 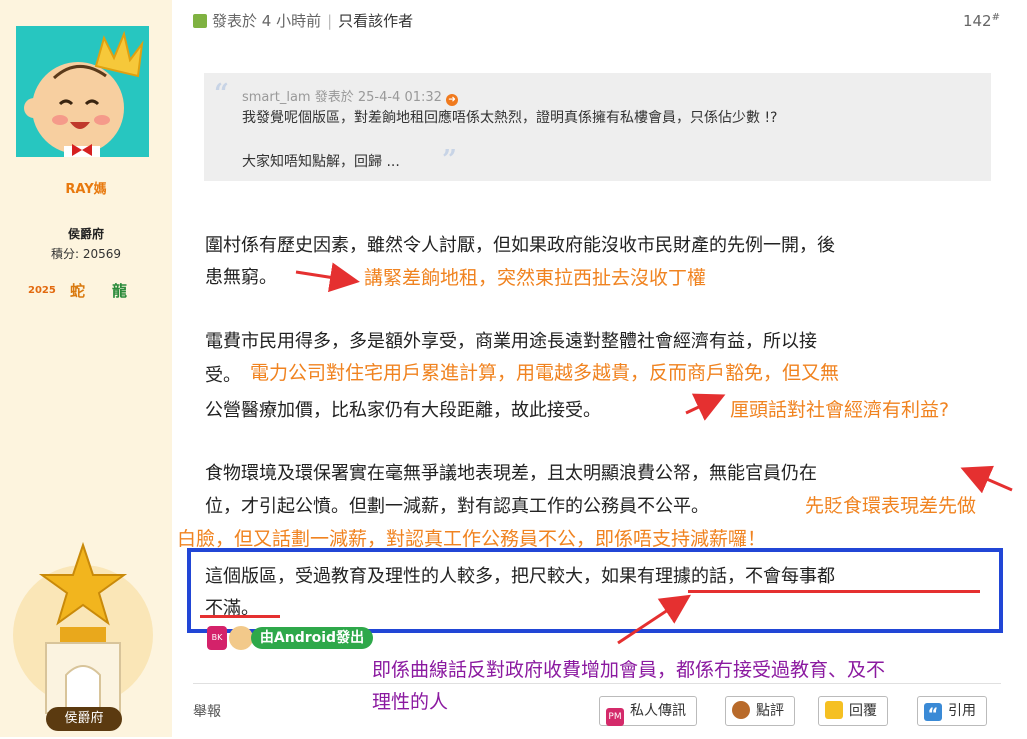 What do you see at coordinates (648, 711) in the screenshot?
I see `pm-button: PM 私人傳訊` at bounding box center [648, 711].